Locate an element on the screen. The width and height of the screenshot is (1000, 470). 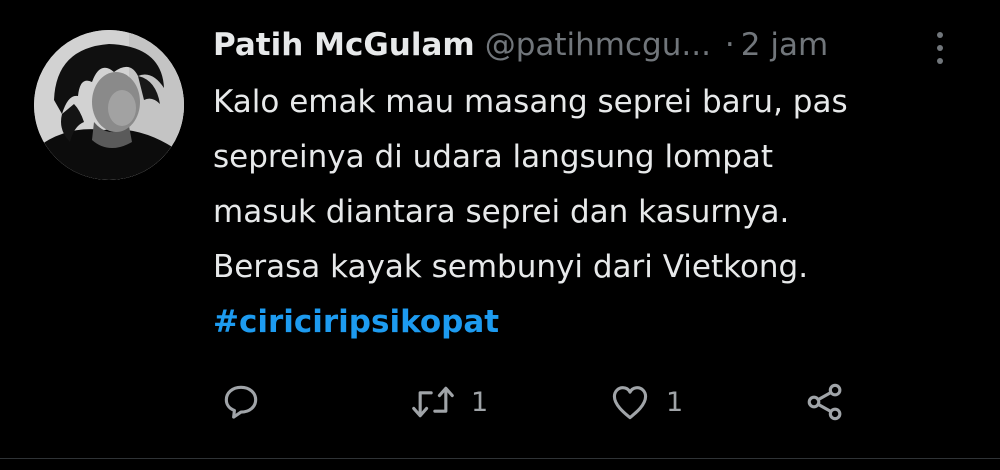
retweet-icon is located at coordinates (433, 402).